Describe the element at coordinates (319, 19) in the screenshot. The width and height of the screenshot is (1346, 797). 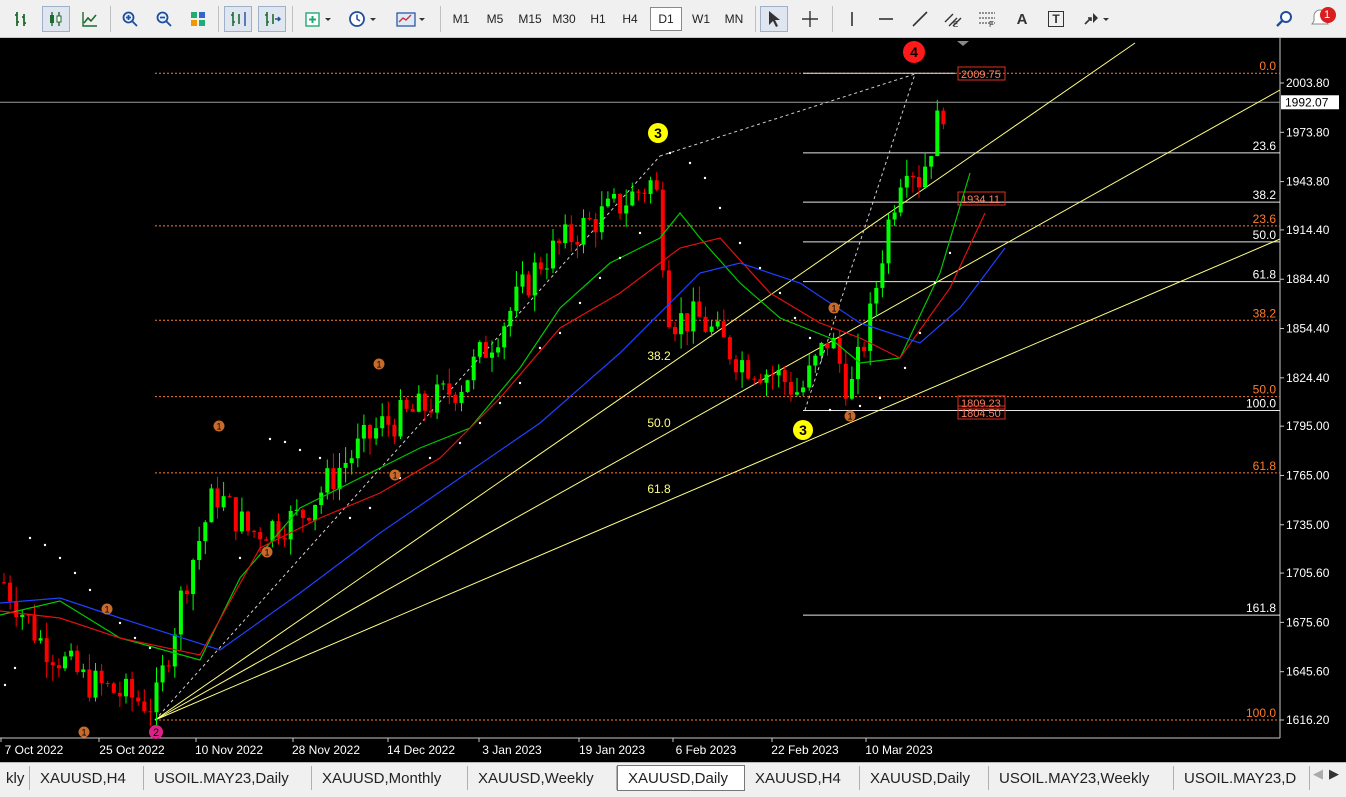
I see `indicators-icon` at that location.